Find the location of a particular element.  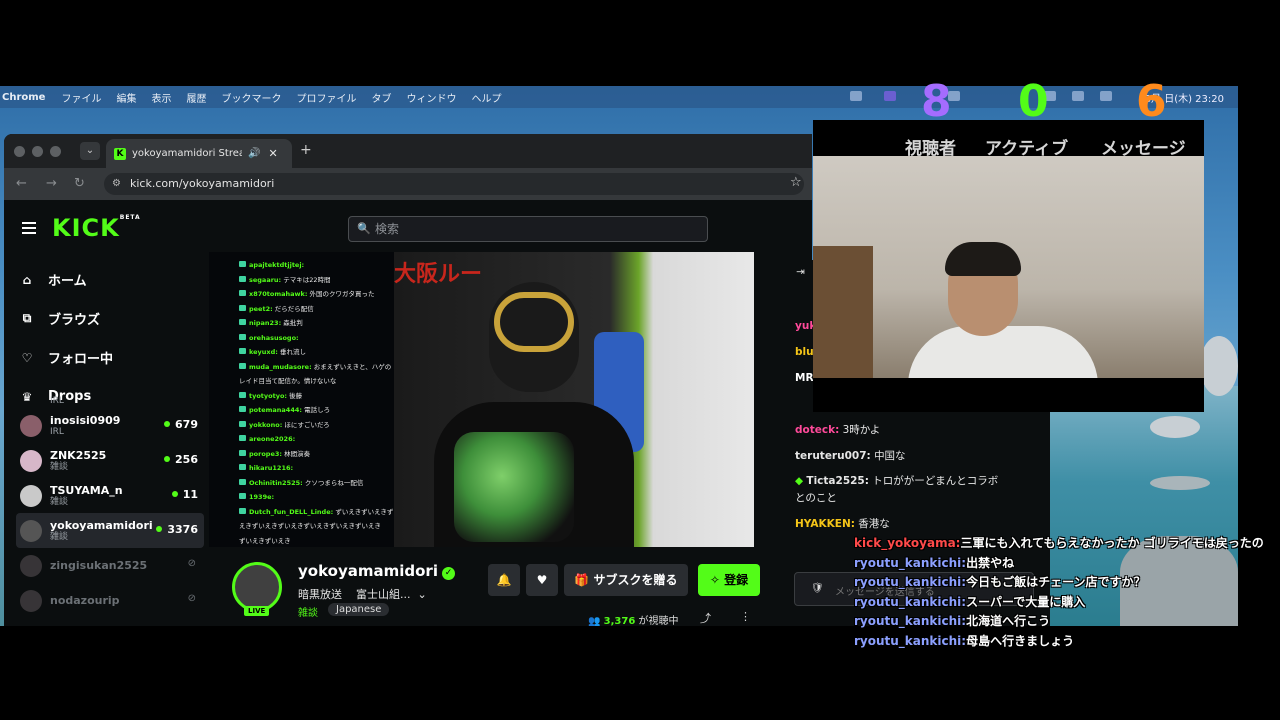

url-field: ⚙ kick.com/yokoyamamidori is located at coordinates (454, 184).